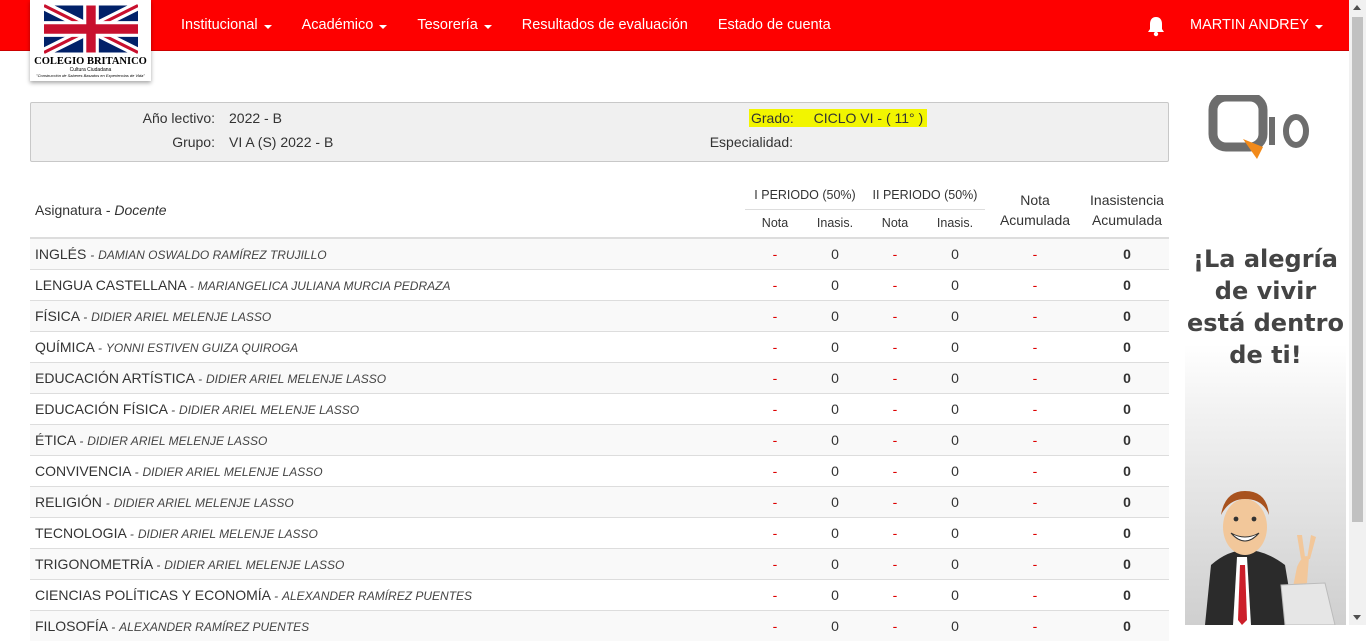 This screenshot has width=1366, height=641. I want to click on user-menu: MARTIN ANDREY, so click(1256, 25).